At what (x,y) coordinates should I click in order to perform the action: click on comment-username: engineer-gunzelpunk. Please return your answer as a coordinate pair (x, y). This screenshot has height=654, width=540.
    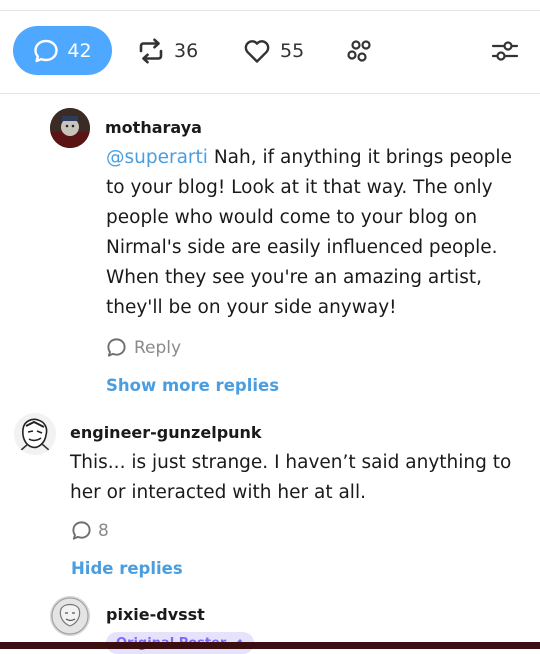
    Looking at the image, I should click on (166, 432).